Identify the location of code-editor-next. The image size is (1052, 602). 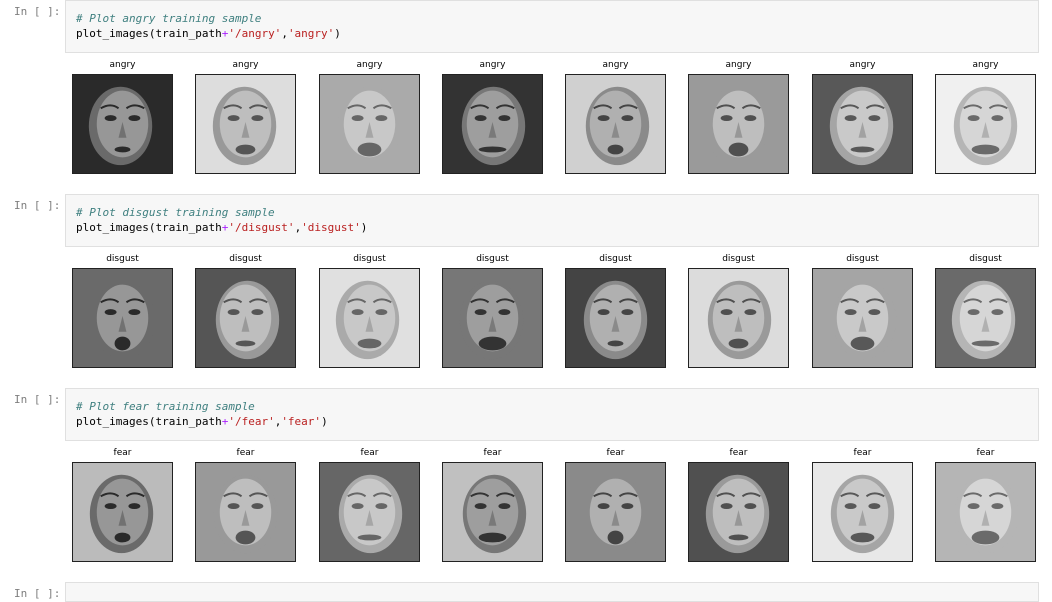
(552, 592).